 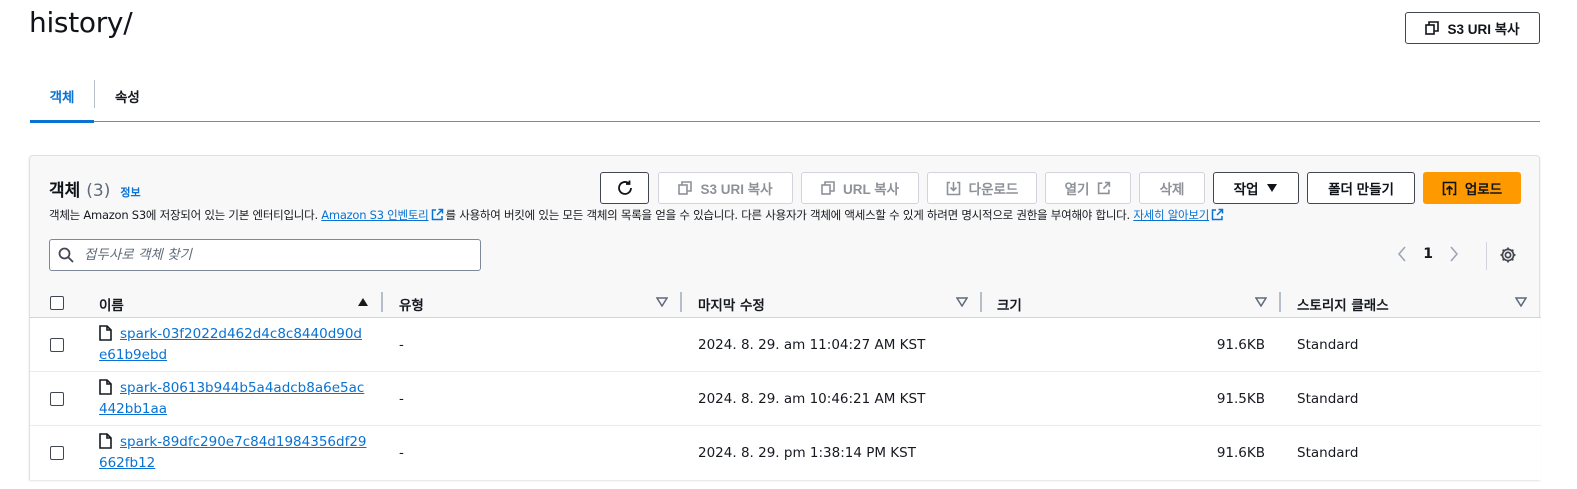 I want to click on current-page: 1, so click(x=1428, y=254).